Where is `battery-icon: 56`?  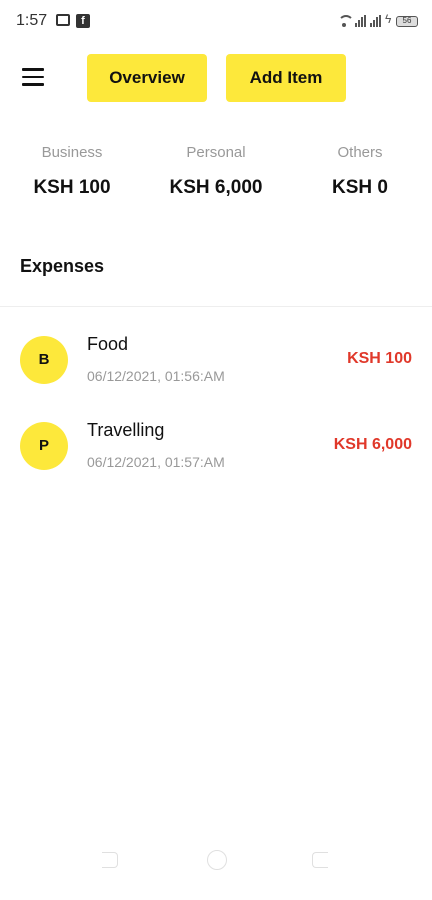 battery-icon: 56 is located at coordinates (407, 21).